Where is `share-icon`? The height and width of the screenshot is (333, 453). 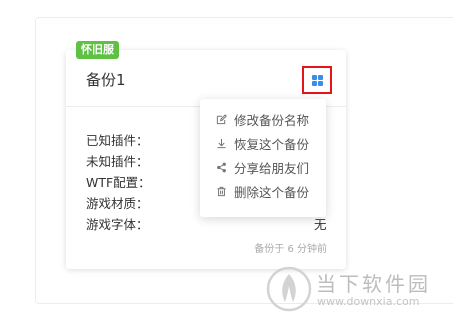 share-icon is located at coordinates (221, 167).